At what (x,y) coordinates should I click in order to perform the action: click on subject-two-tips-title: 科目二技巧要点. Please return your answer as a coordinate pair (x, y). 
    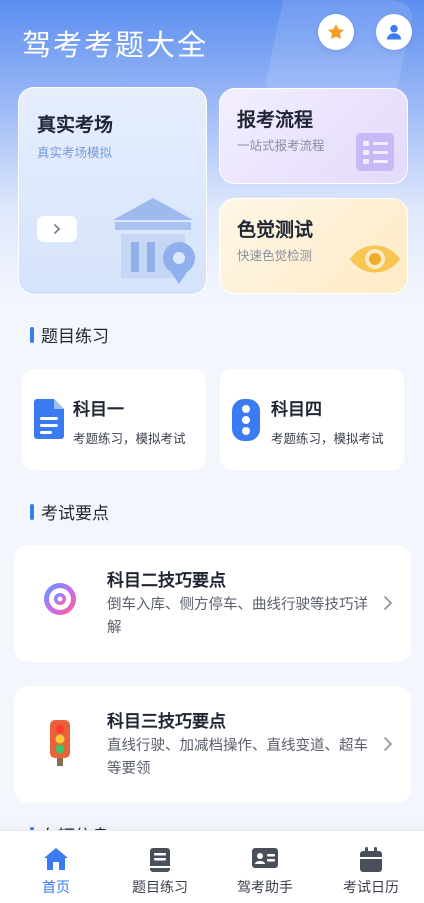
    Looking at the image, I should click on (166, 581).